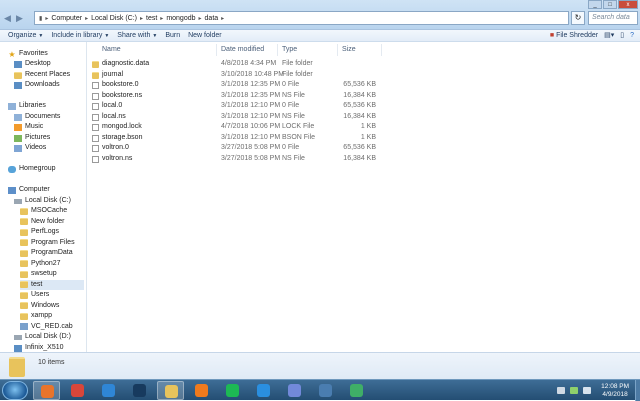 The image size is (640, 401). What do you see at coordinates (172, 35) in the screenshot?
I see `burn-button: Burn` at bounding box center [172, 35].